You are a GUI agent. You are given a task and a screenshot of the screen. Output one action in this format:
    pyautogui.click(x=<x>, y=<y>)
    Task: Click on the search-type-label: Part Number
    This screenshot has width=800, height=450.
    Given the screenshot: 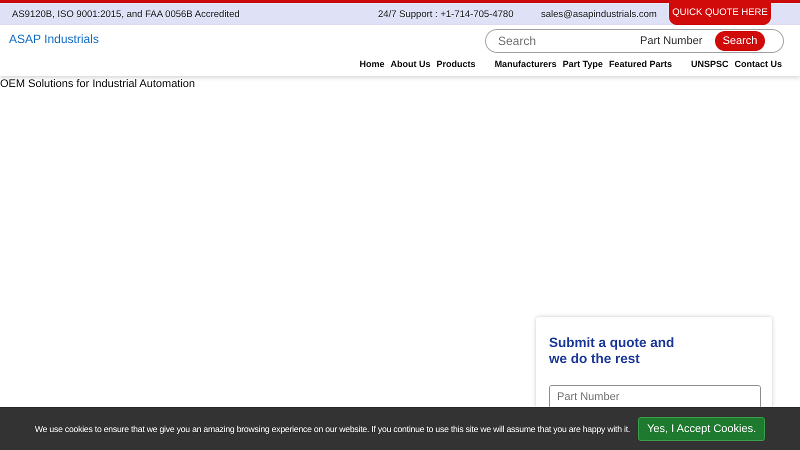 What is the action you would take?
    pyautogui.click(x=677, y=41)
    